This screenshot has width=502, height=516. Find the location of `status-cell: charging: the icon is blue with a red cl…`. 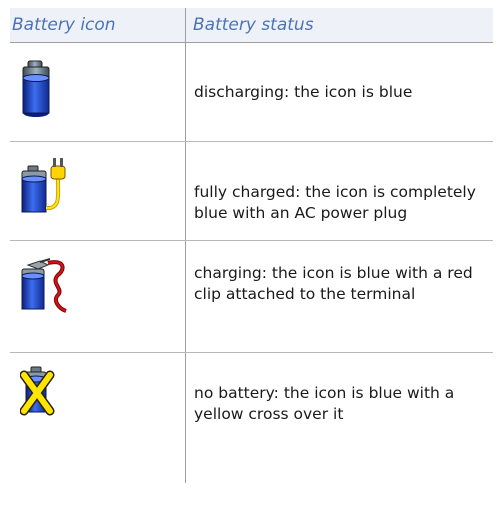

status-cell: charging: the icon is blue with a red cl… is located at coordinates (339, 296).